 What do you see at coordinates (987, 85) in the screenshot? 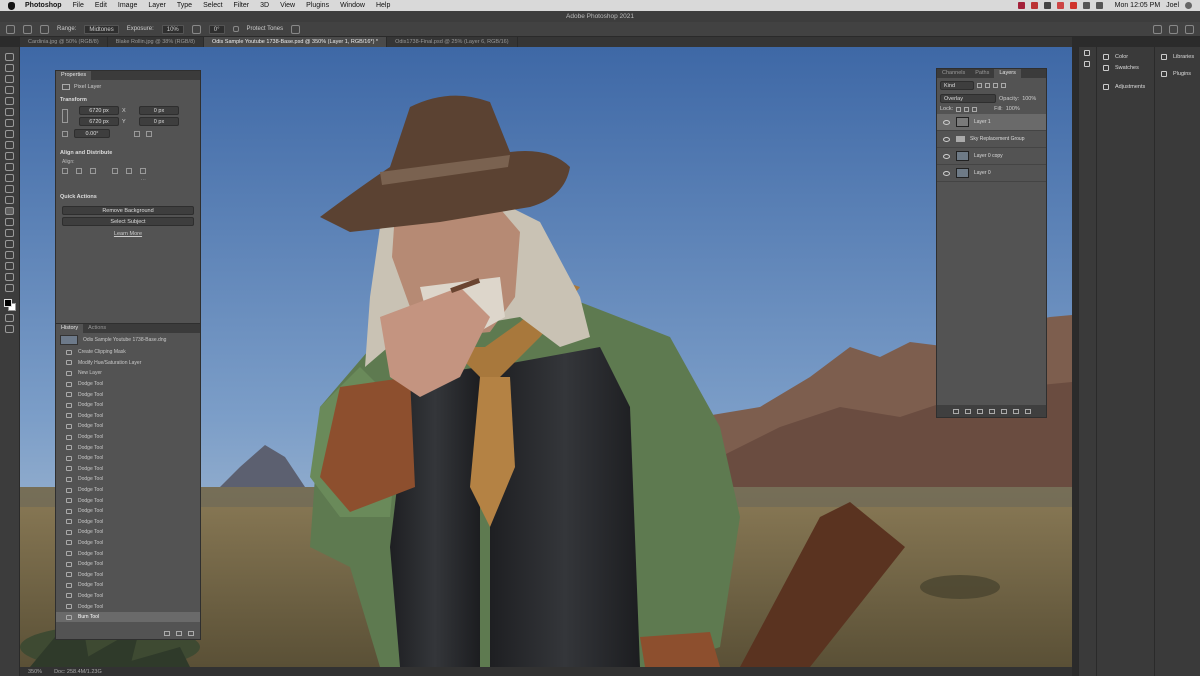
I see `filter-adjust-icon` at bounding box center [987, 85].